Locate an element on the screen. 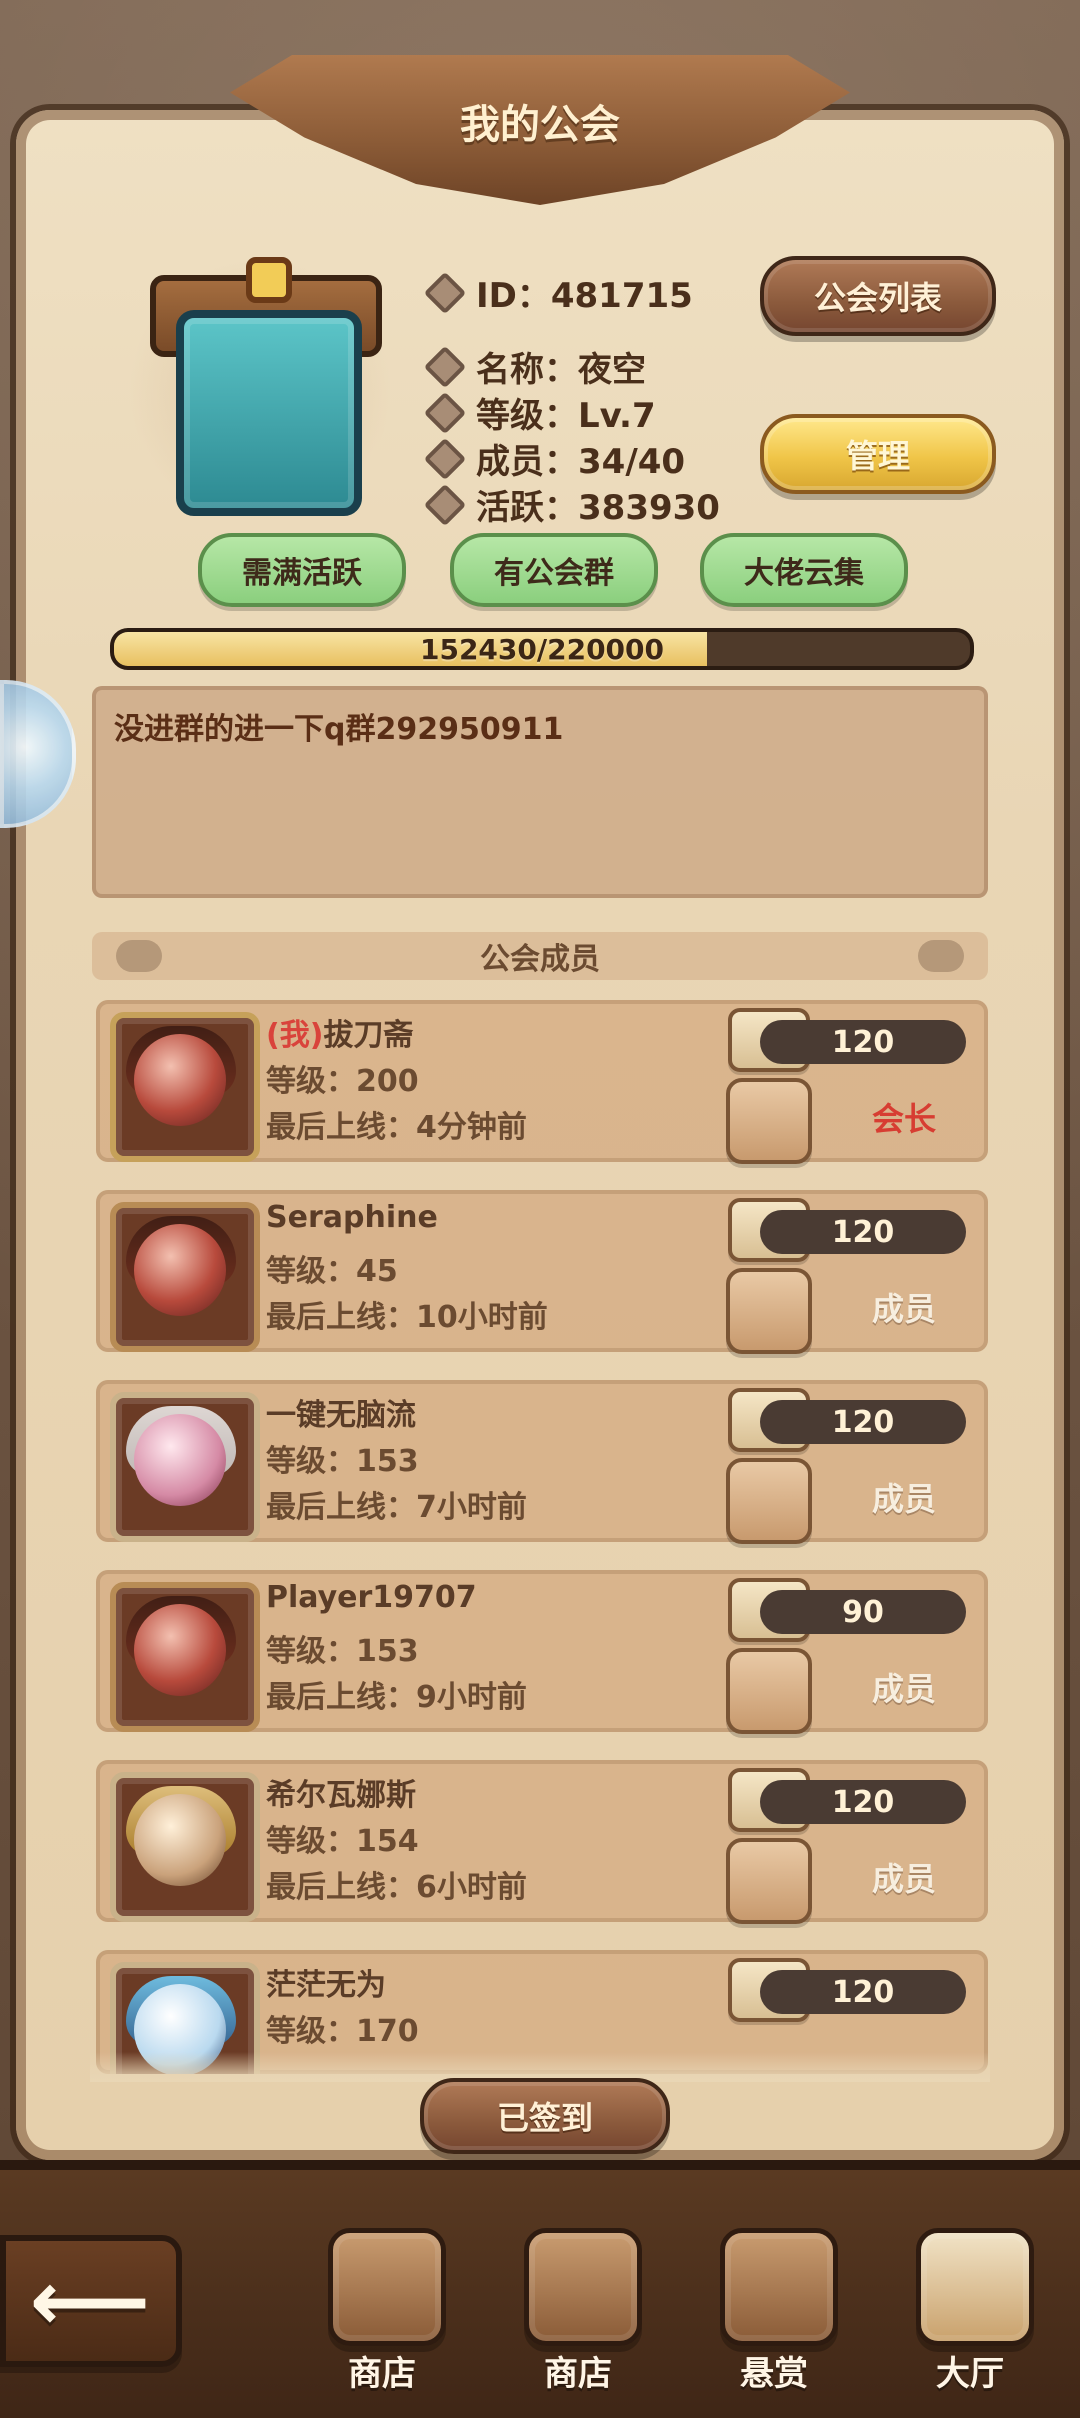 This screenshot has width=1080, height=2418. nav-item-bounty: 悬赏 is located at coordinates (774, 2318).